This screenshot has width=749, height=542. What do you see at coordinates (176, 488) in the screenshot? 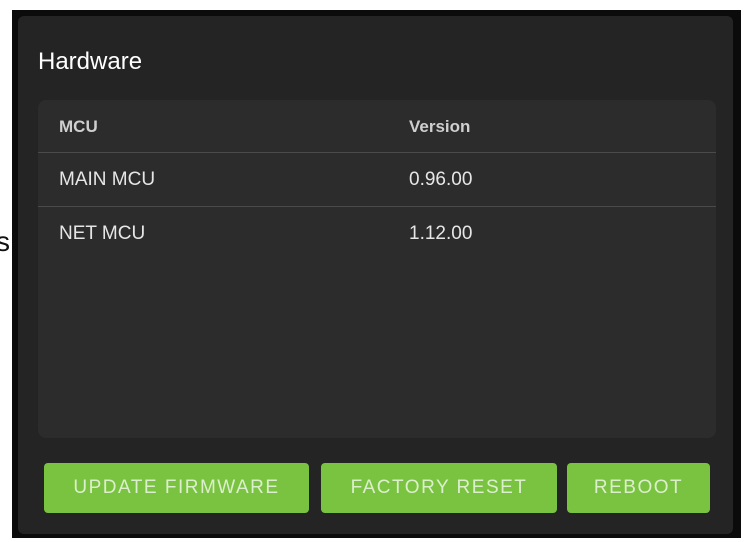
I see `update-firmware-button: UPDATE FIRMWARE` at bounding box center [176, 488].